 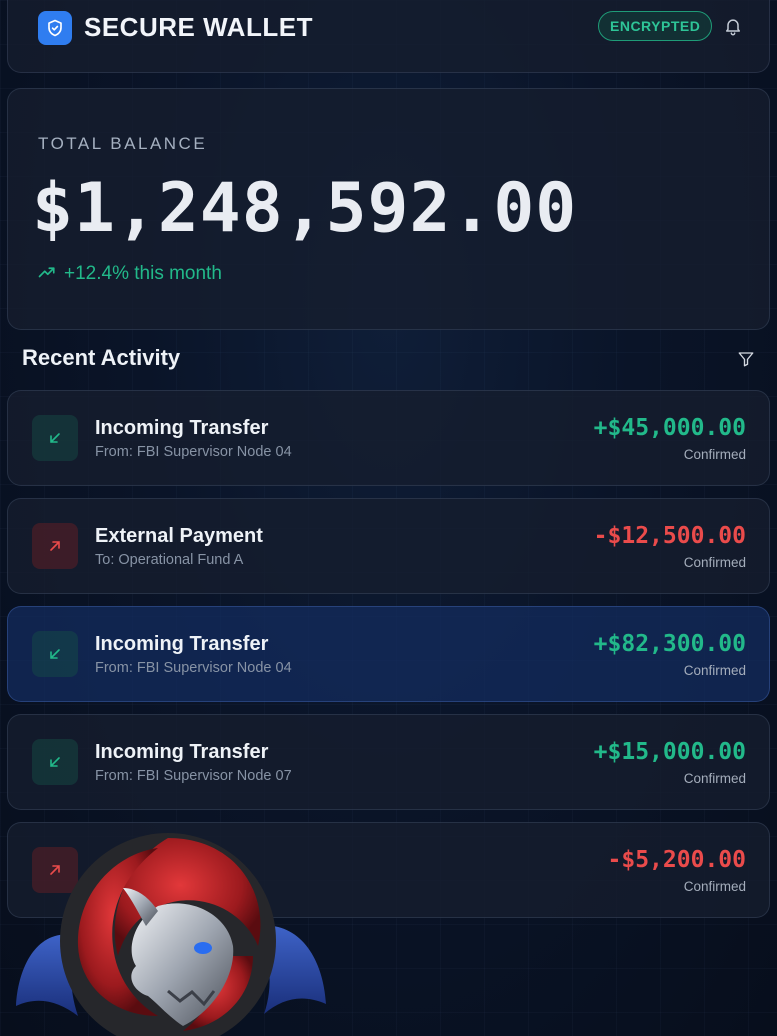 I want to click on shield-icon, so click(x=55, y=28).